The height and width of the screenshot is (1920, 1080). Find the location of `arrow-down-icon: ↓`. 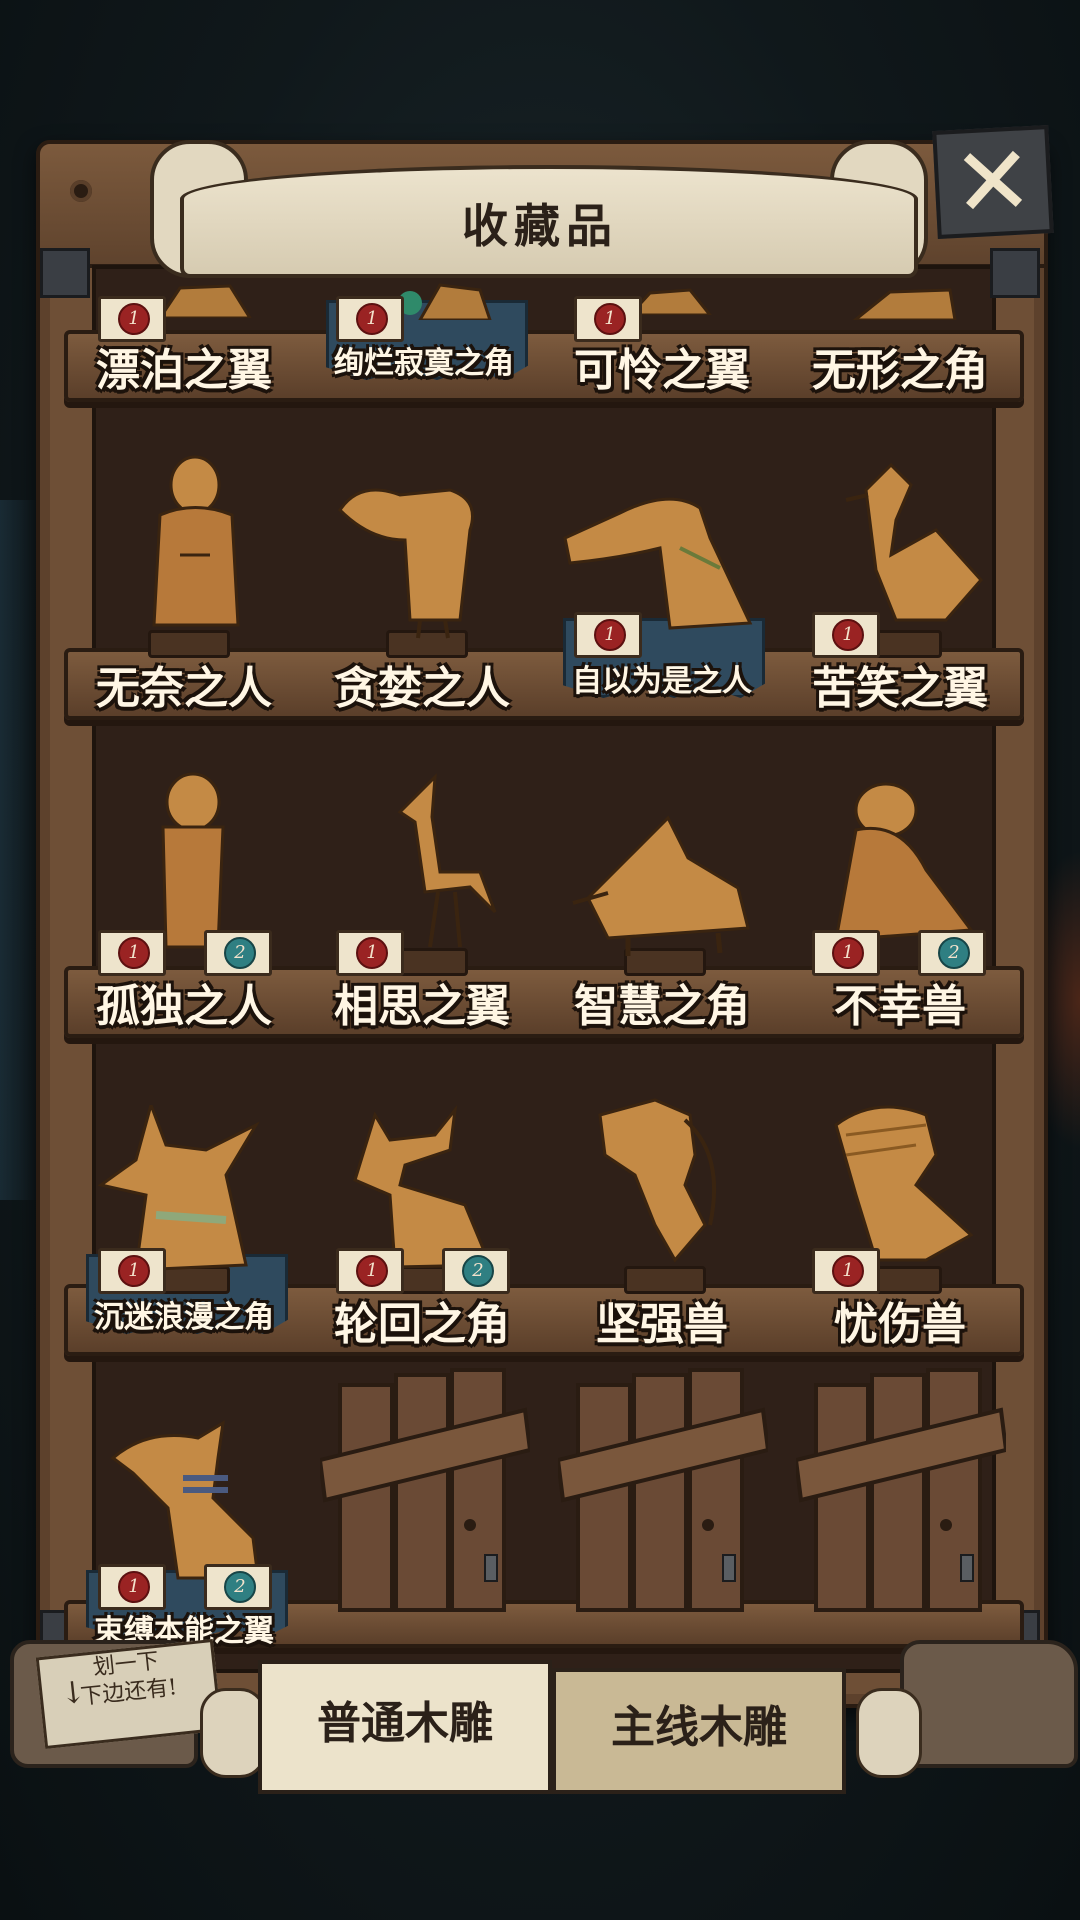

arrow-down-icon: ↓ is located at coordinates (73, 1693).